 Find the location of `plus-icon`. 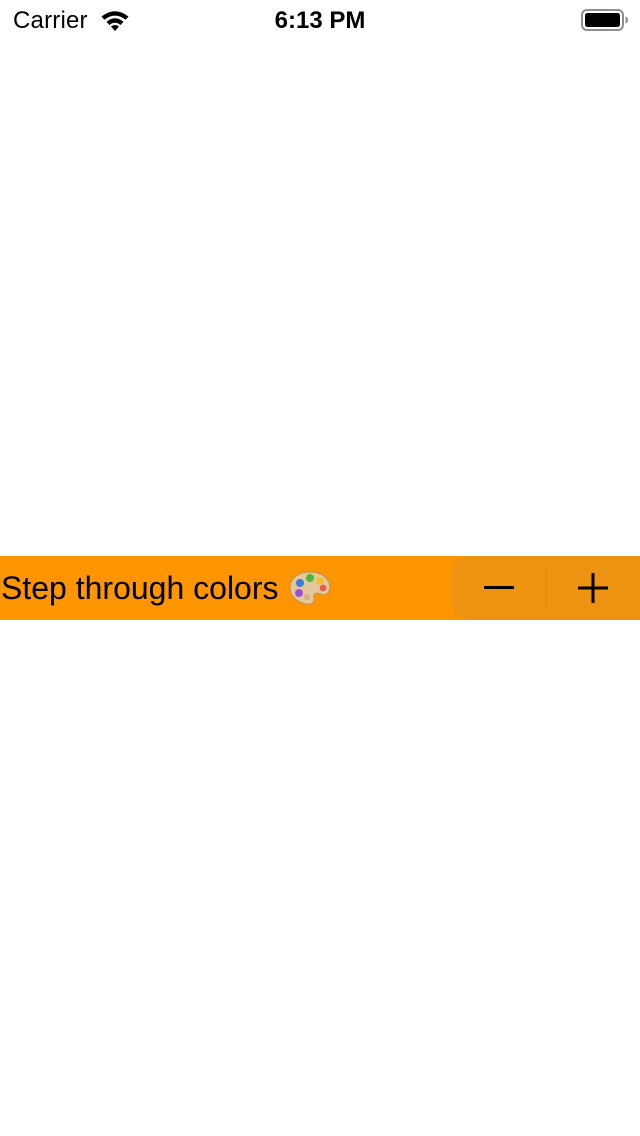

plus-icon is located at coordinates (593, 588).